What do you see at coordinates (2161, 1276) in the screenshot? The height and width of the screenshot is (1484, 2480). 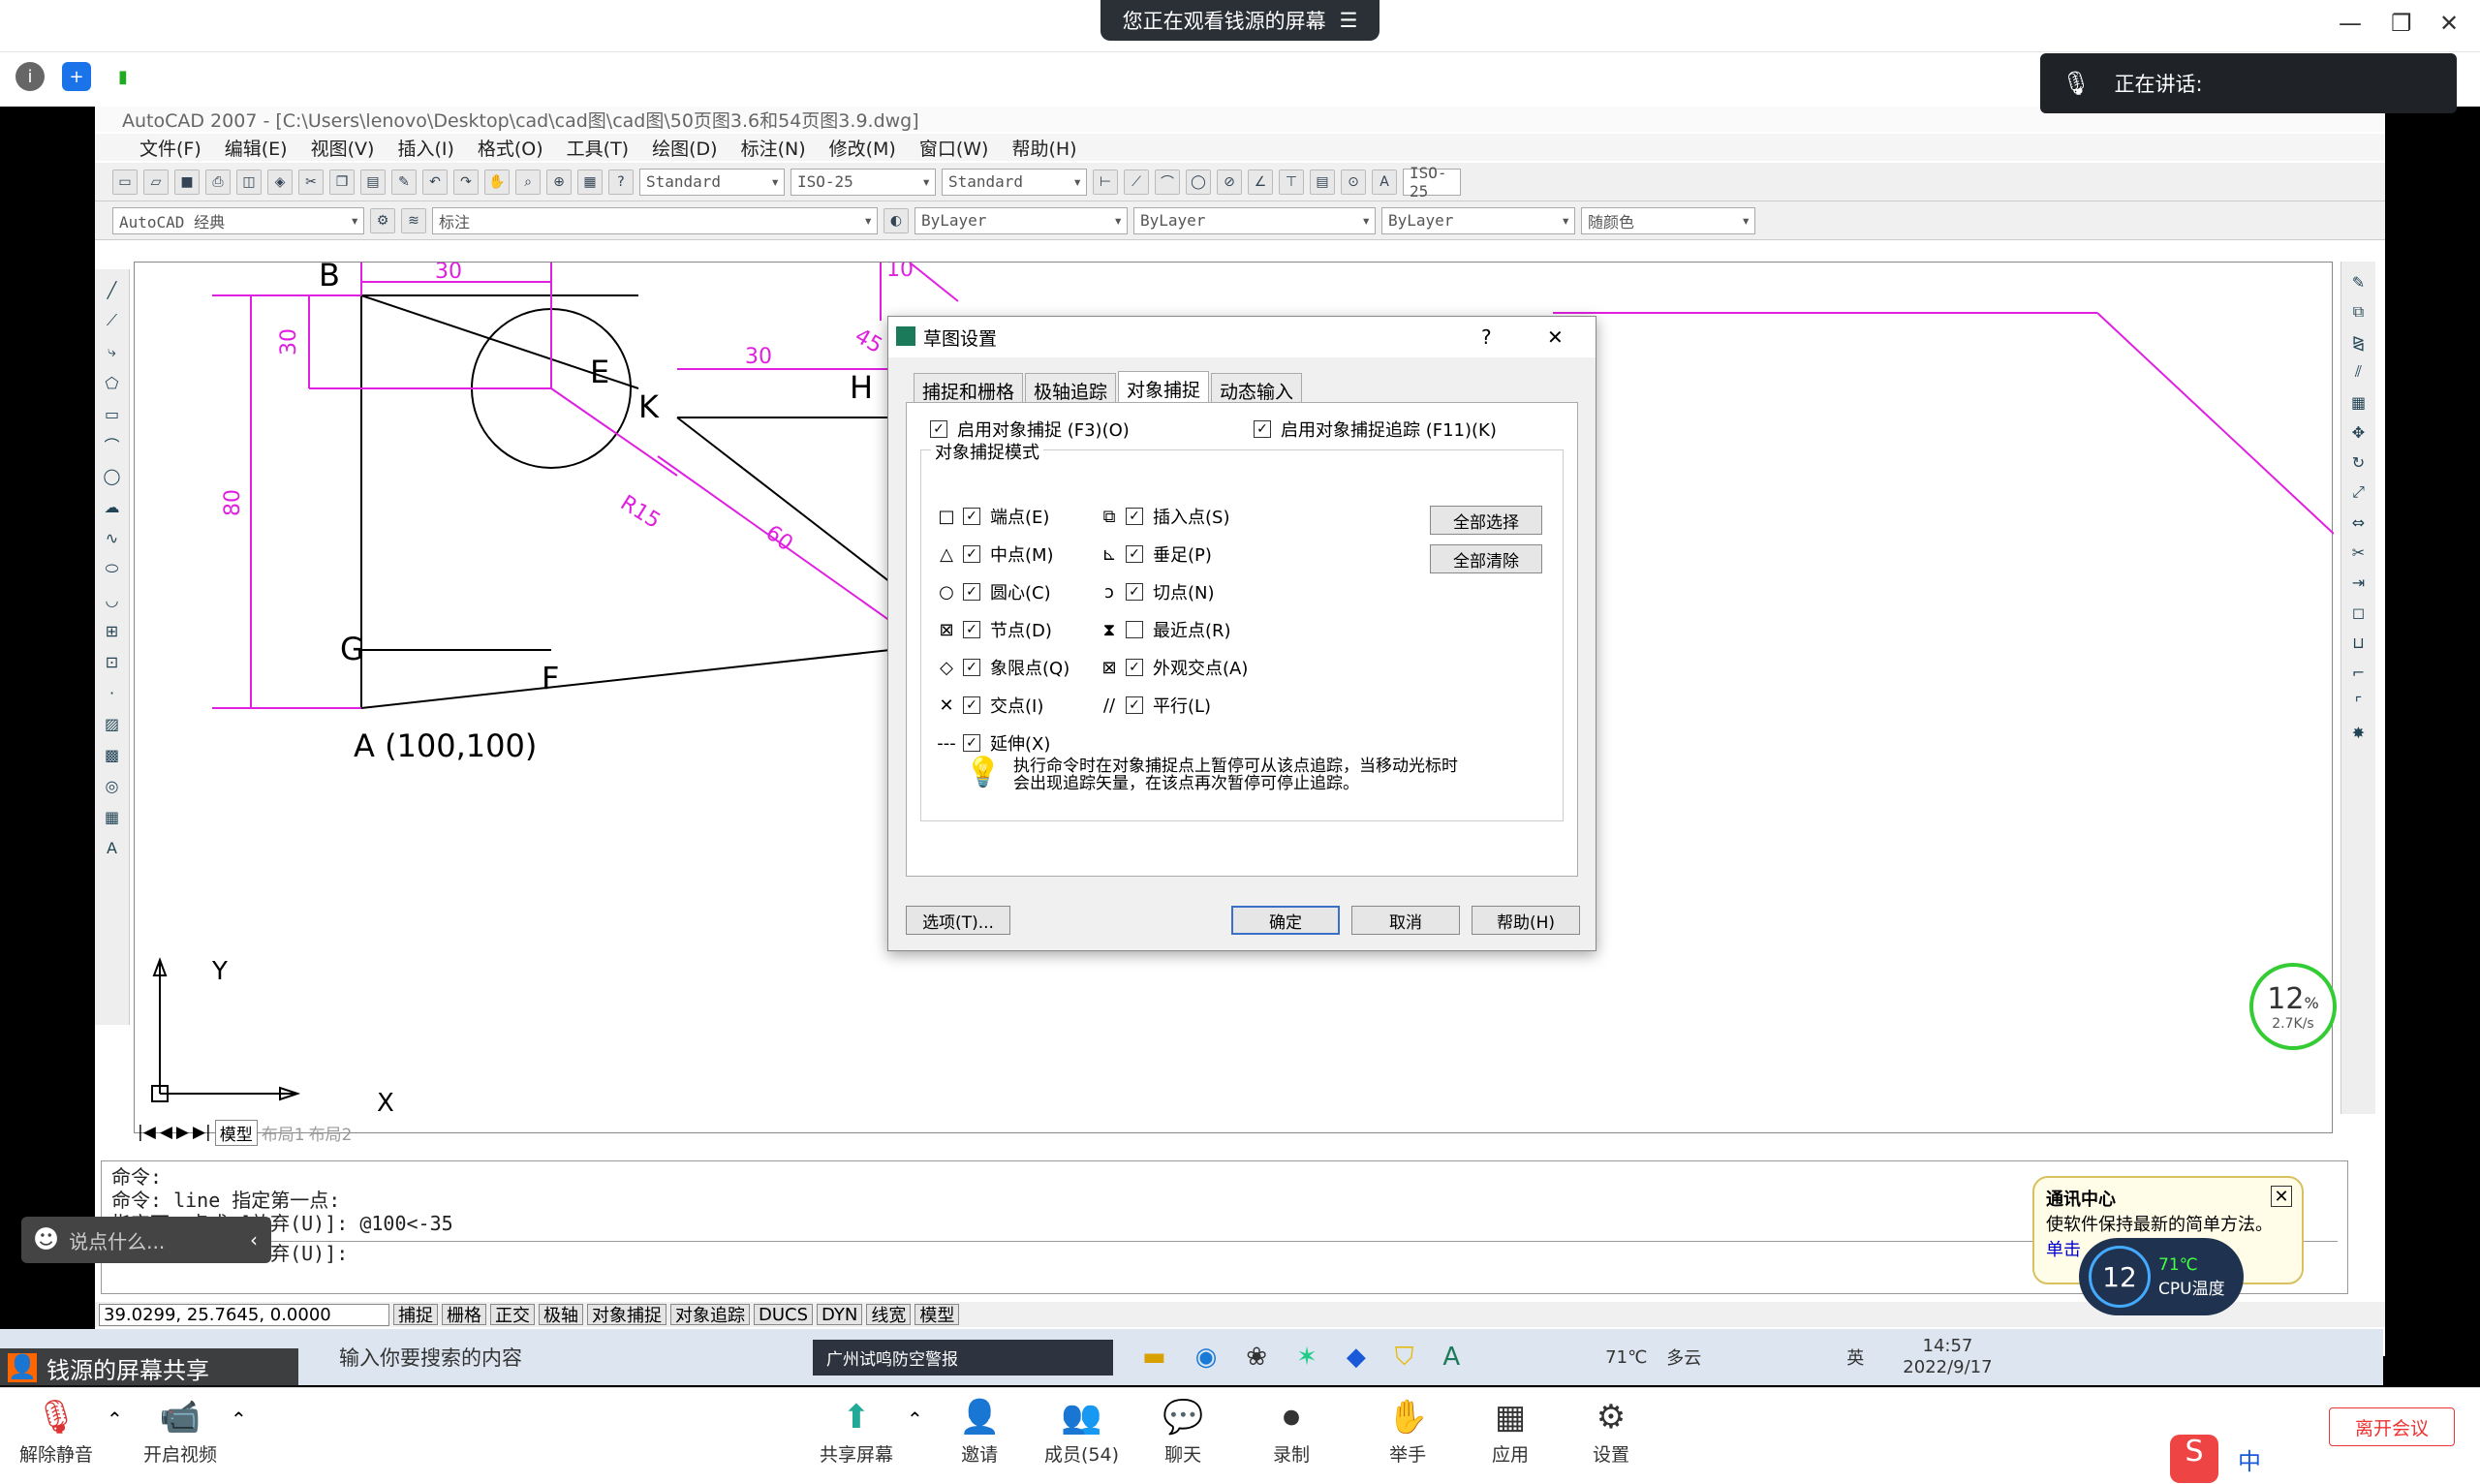 I see `cpu-widget: 12 71℃ CPU温度` at bounding box center [2161, 1276].